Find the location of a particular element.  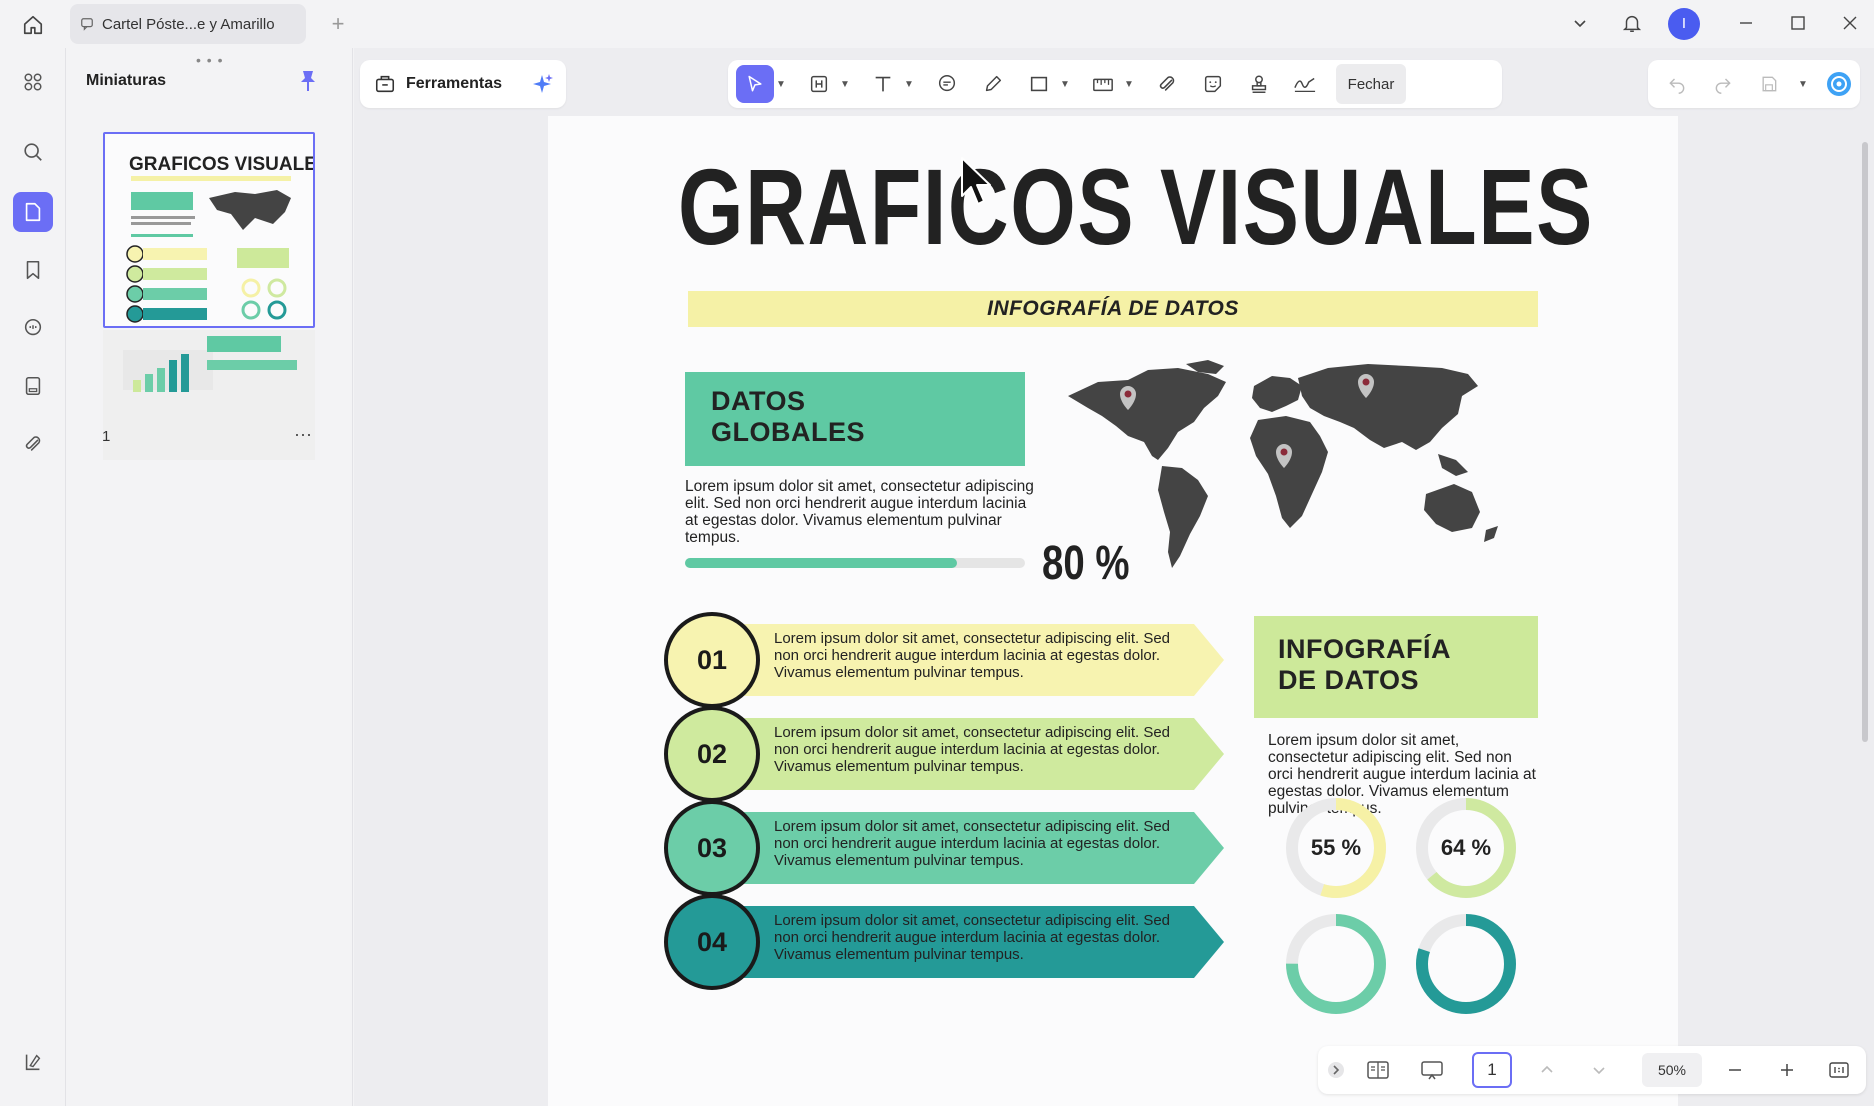

maximize-button is located at coordinates (1798, 23).